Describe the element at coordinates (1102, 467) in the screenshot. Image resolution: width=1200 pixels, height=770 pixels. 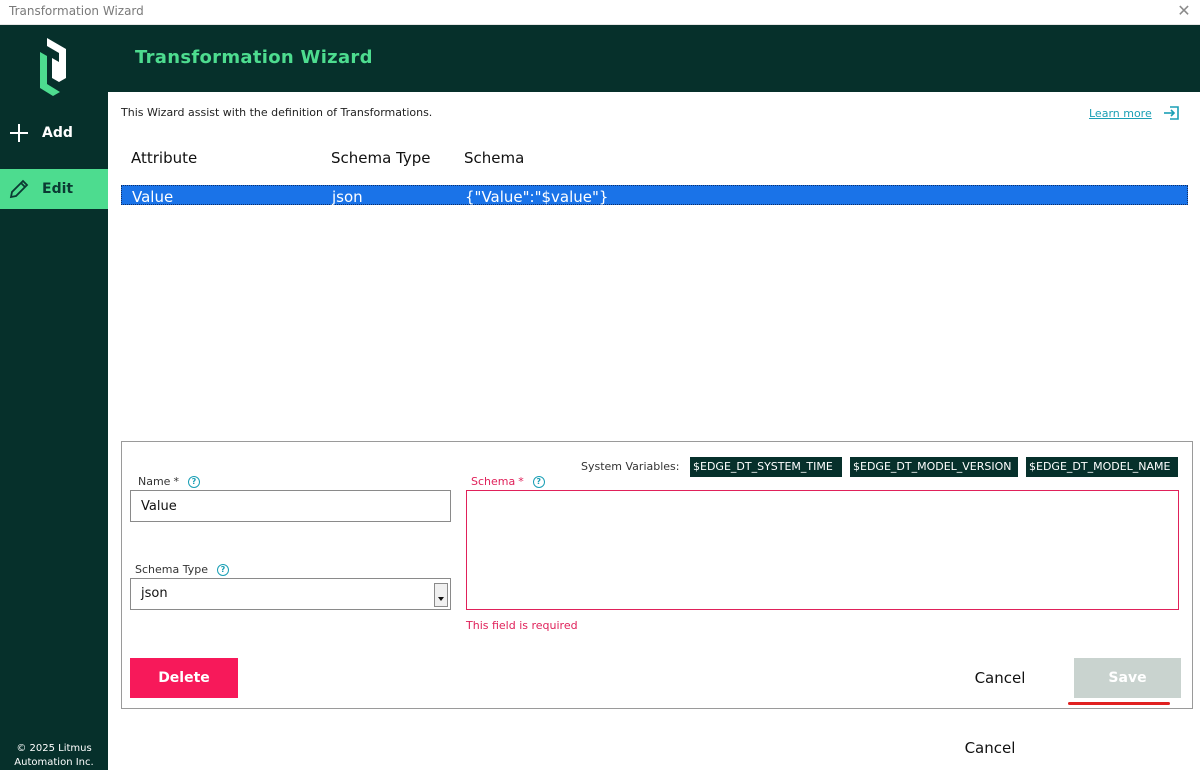
I see `system-variable-chip: $EDGE_DT_MODEL_NAME` at that location.